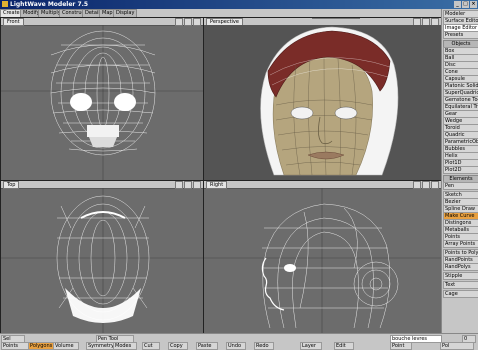 The width and height of the screenshot is (478, 350). I want to click on plot2d-button: Plot2D, so click(460, 170).